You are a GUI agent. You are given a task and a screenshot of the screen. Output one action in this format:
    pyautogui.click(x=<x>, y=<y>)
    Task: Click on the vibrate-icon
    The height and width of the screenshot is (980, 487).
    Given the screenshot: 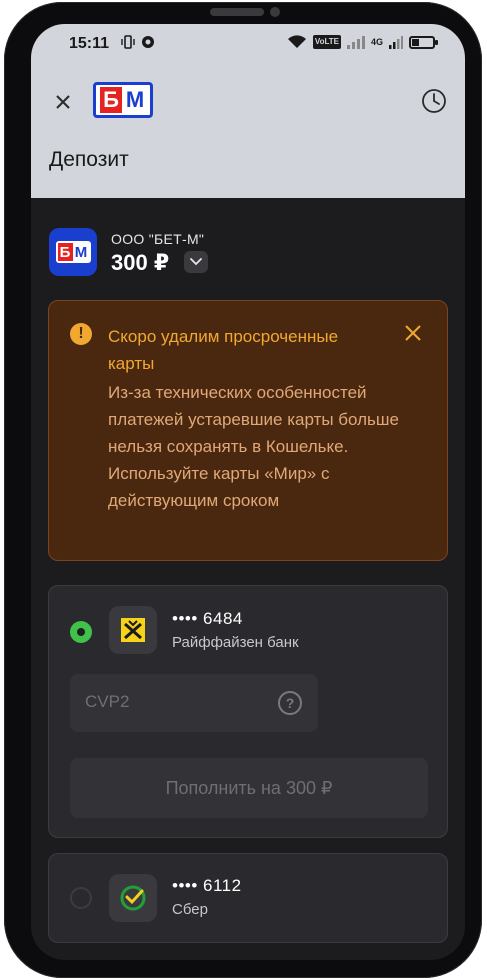 What is the action you would take?
    pyautogui.click(x=128, y=42)
    